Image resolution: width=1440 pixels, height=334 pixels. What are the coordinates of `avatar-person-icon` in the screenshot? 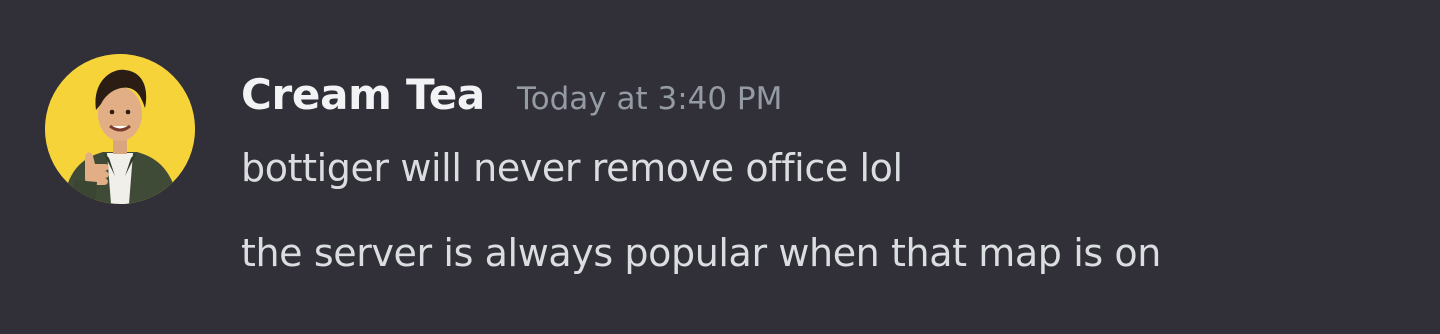 It's located at (120, 129).